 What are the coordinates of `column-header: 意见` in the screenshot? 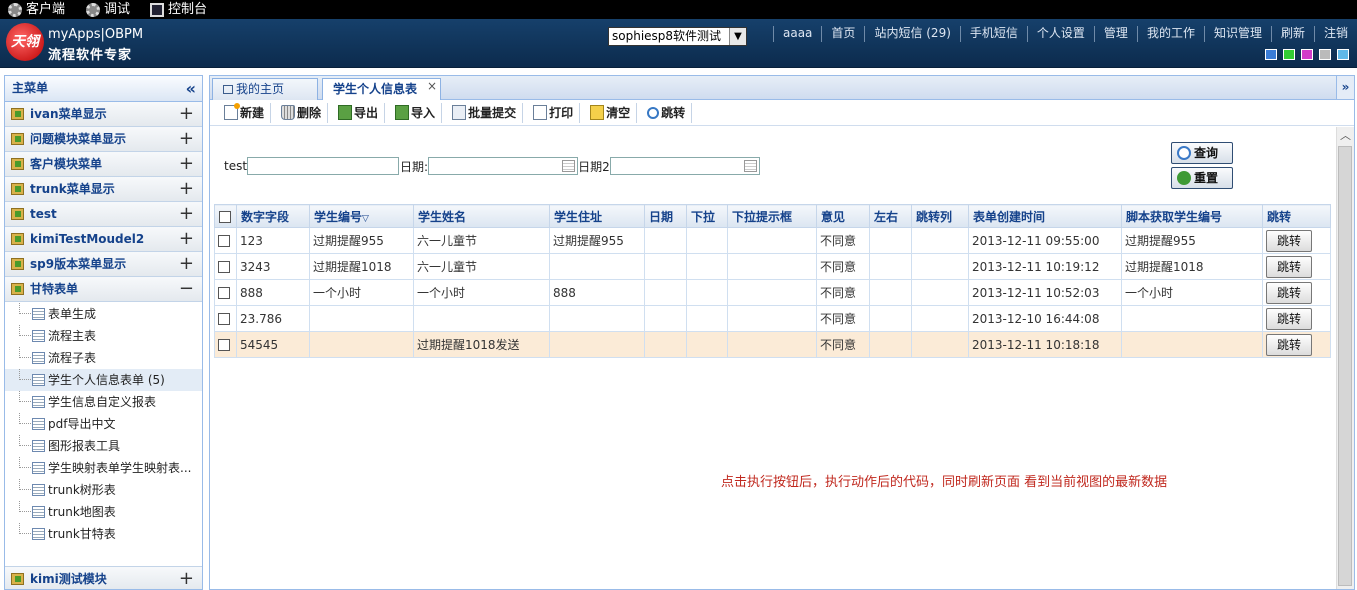 It's located at (843, 216).